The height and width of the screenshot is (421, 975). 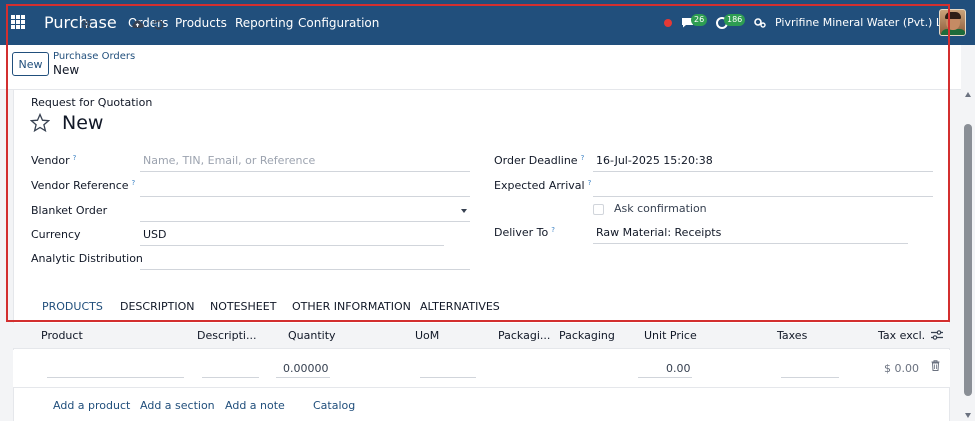 What do you see at coordinates (91, 405) in the screenshot?
I see `add-product-link: Add a product` at bounding box center [91, 405].